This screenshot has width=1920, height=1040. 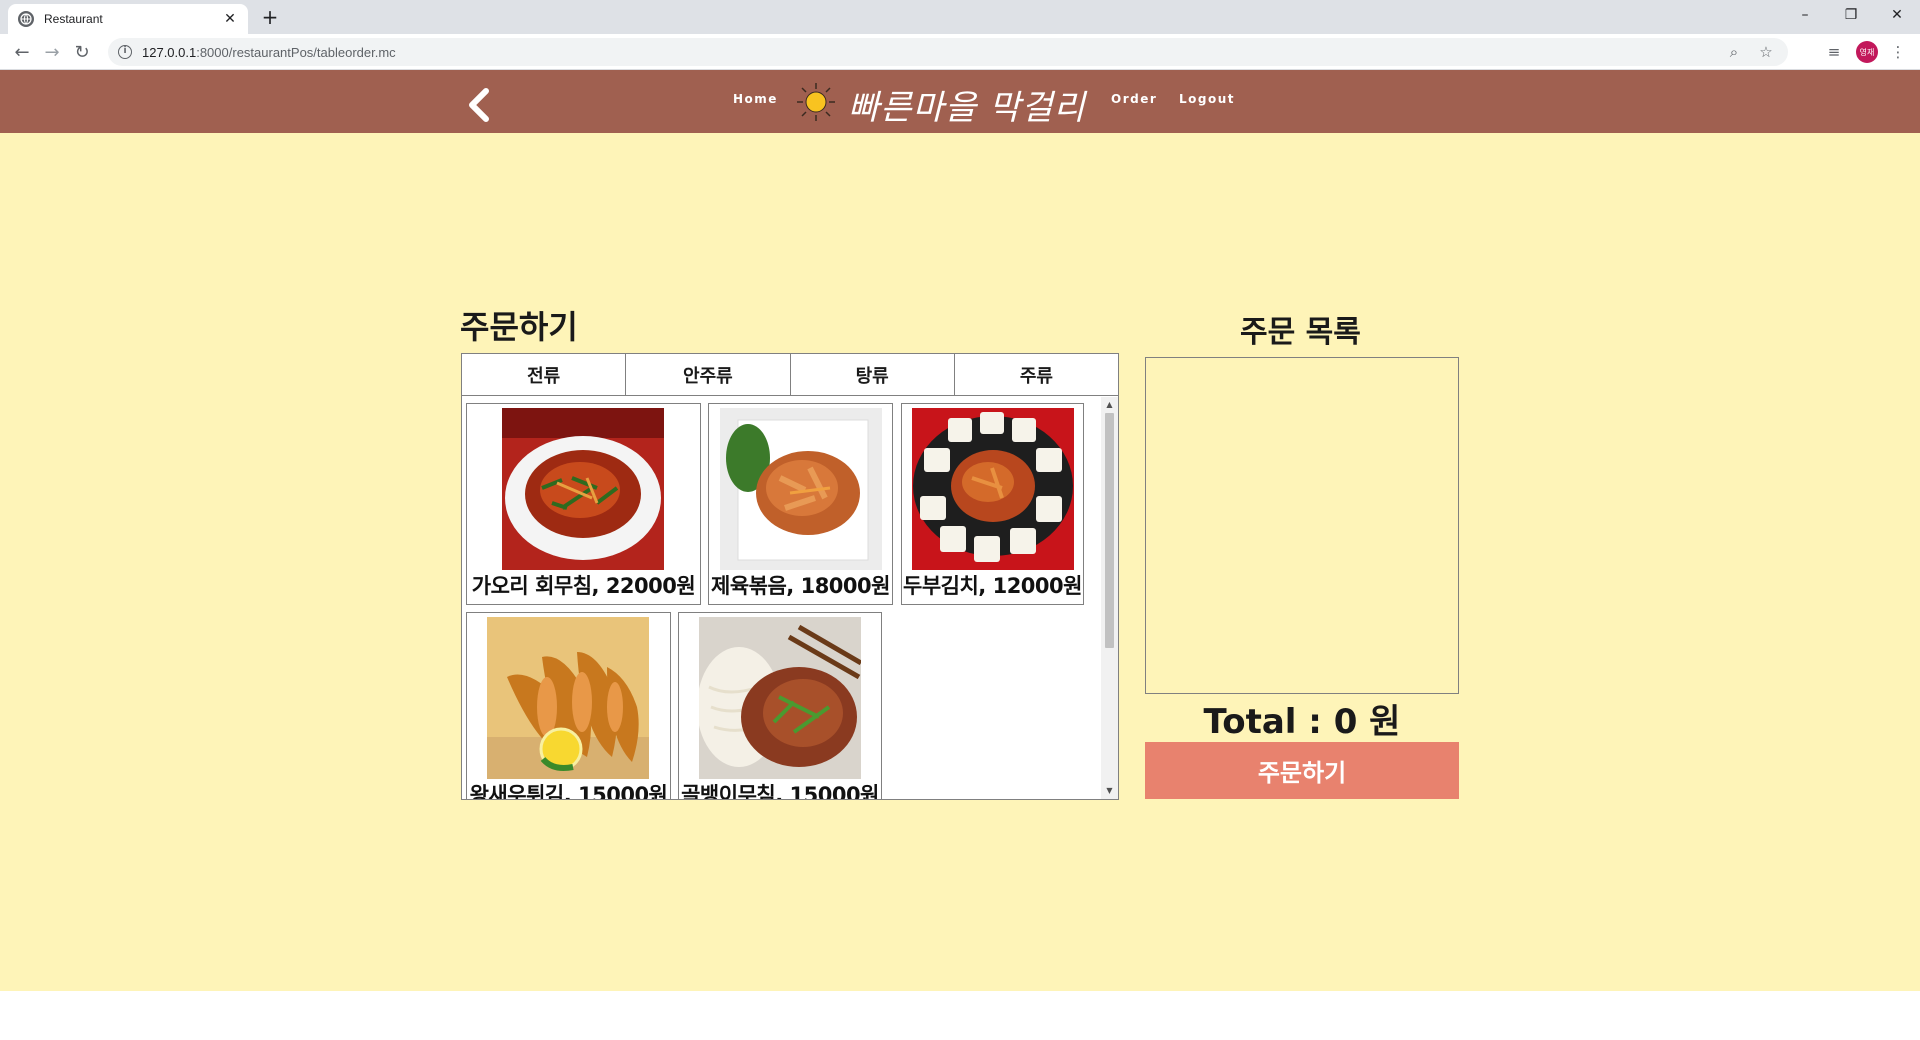 What do you see at coordinates (583, 586) in the screenshot?
I see `menu-item-name: 가오리 회무침, 22000원` at bounding box center [583, 586].